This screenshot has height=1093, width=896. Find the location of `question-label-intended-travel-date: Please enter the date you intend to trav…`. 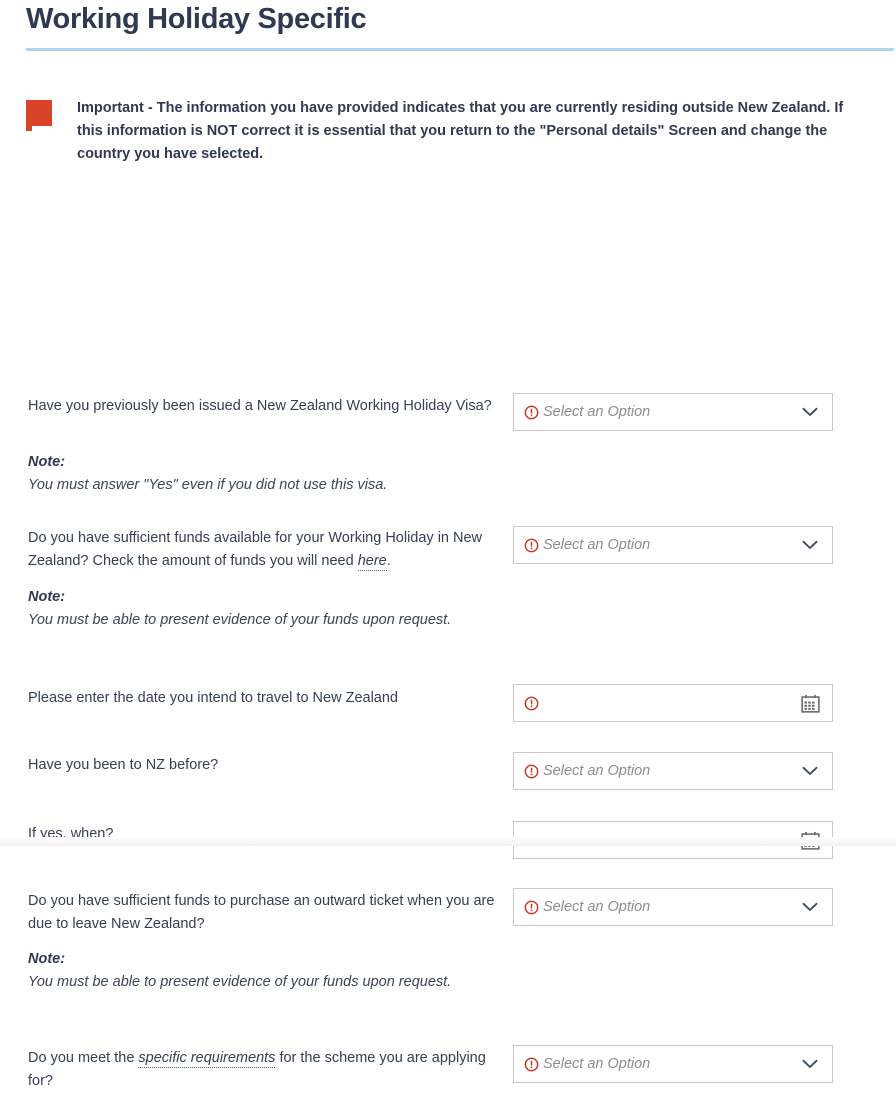

question-label-intended-travel-date: Please enter the date you intend to trav… is located at coordinates (213, 698).